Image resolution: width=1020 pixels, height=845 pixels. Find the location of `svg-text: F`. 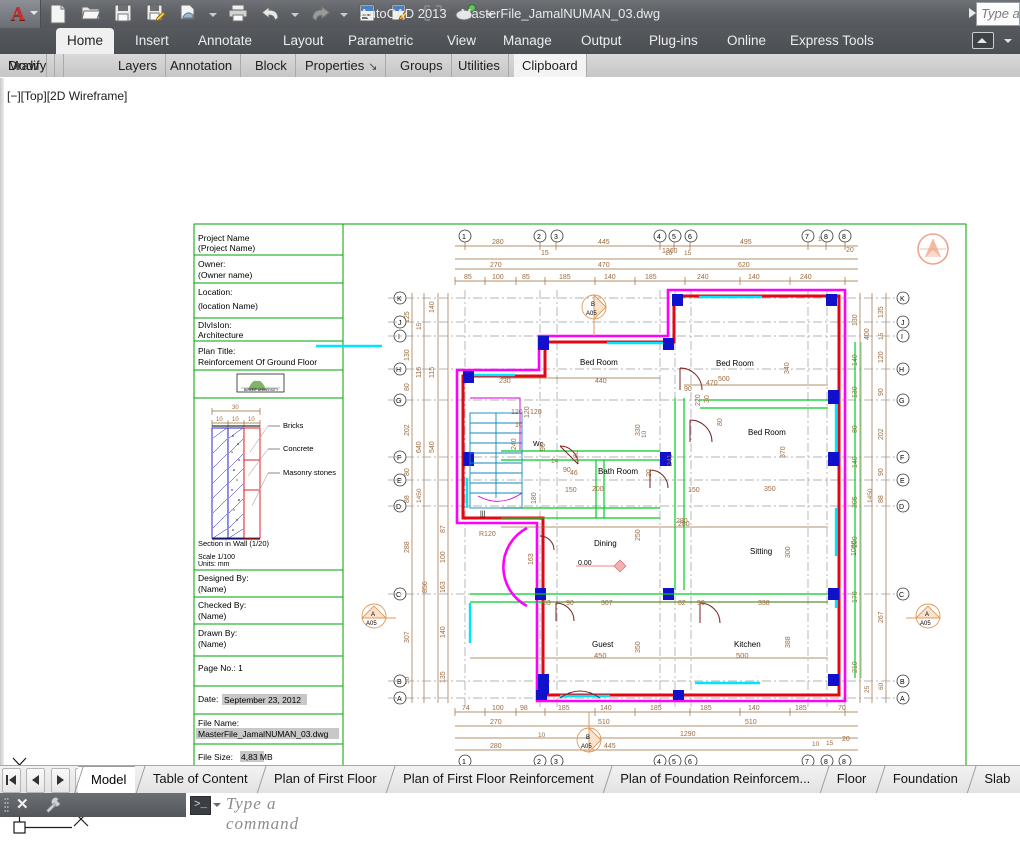

svg-text: F is located at coordinates (399, 458).